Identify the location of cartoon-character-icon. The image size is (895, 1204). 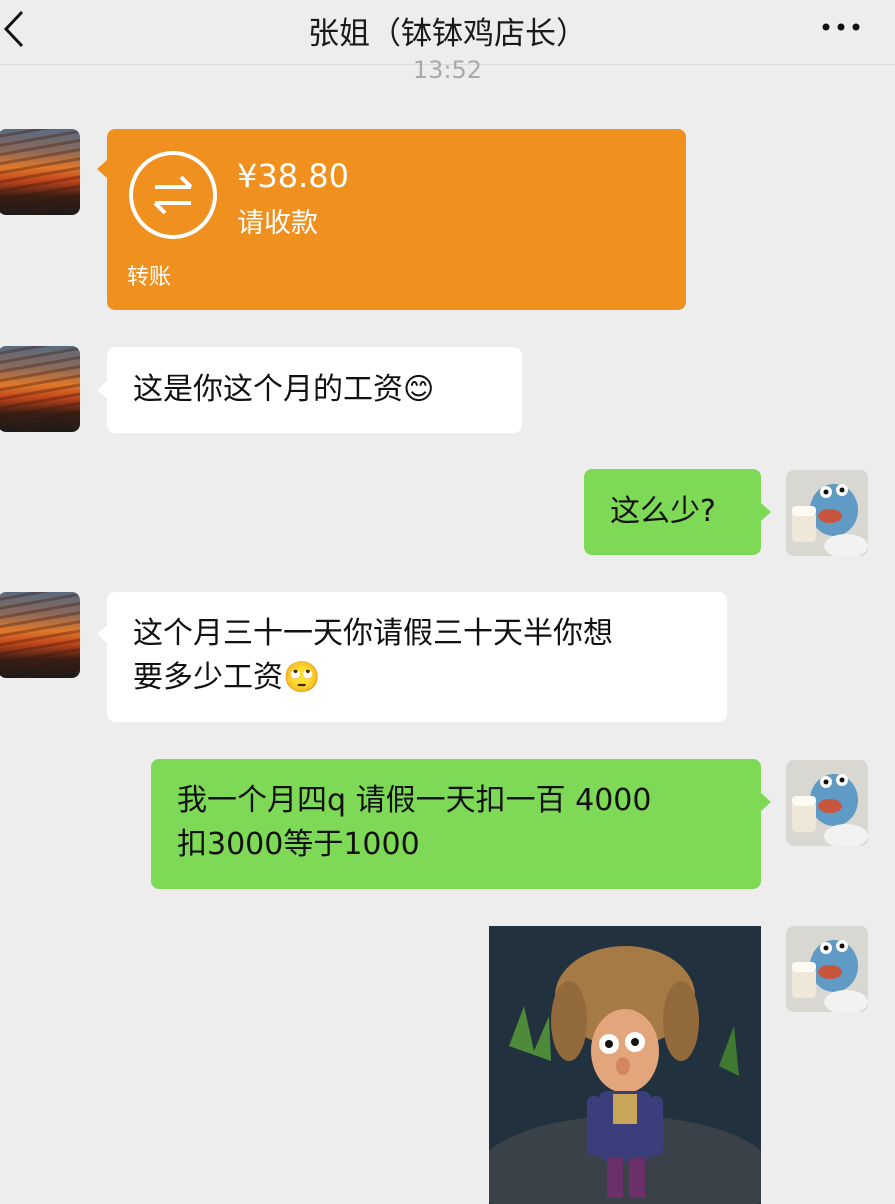
(625, 1065).